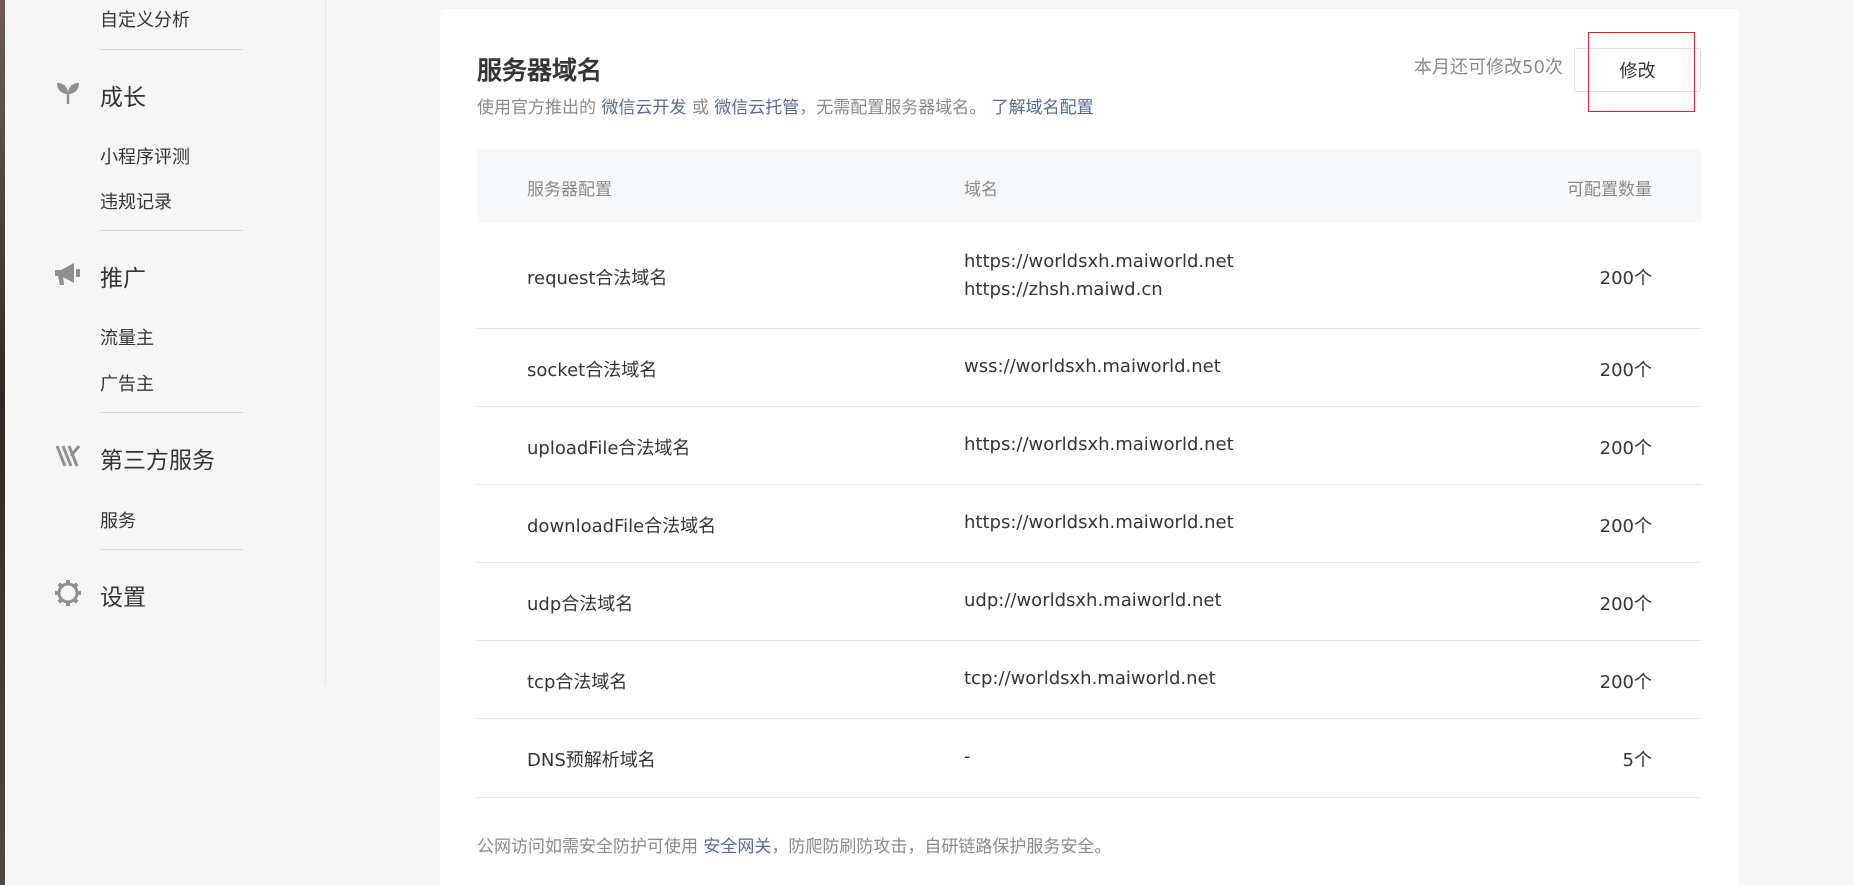 The image size is (1854, 885). I want to click on table-row: tcp合法域名 tcp://worldsxh.maiworld.net 200个, so click(1089, 680).